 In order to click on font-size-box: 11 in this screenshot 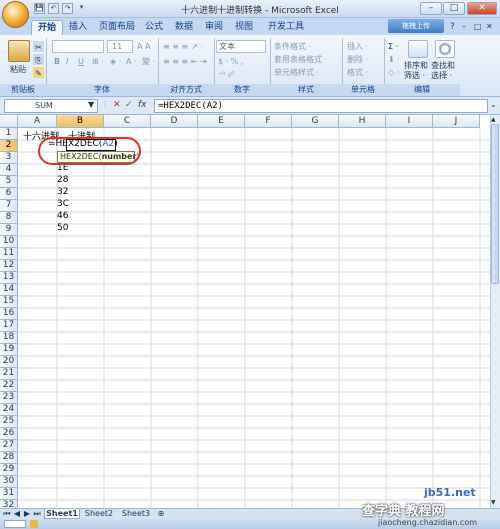, I will do `click(120, 46)`.